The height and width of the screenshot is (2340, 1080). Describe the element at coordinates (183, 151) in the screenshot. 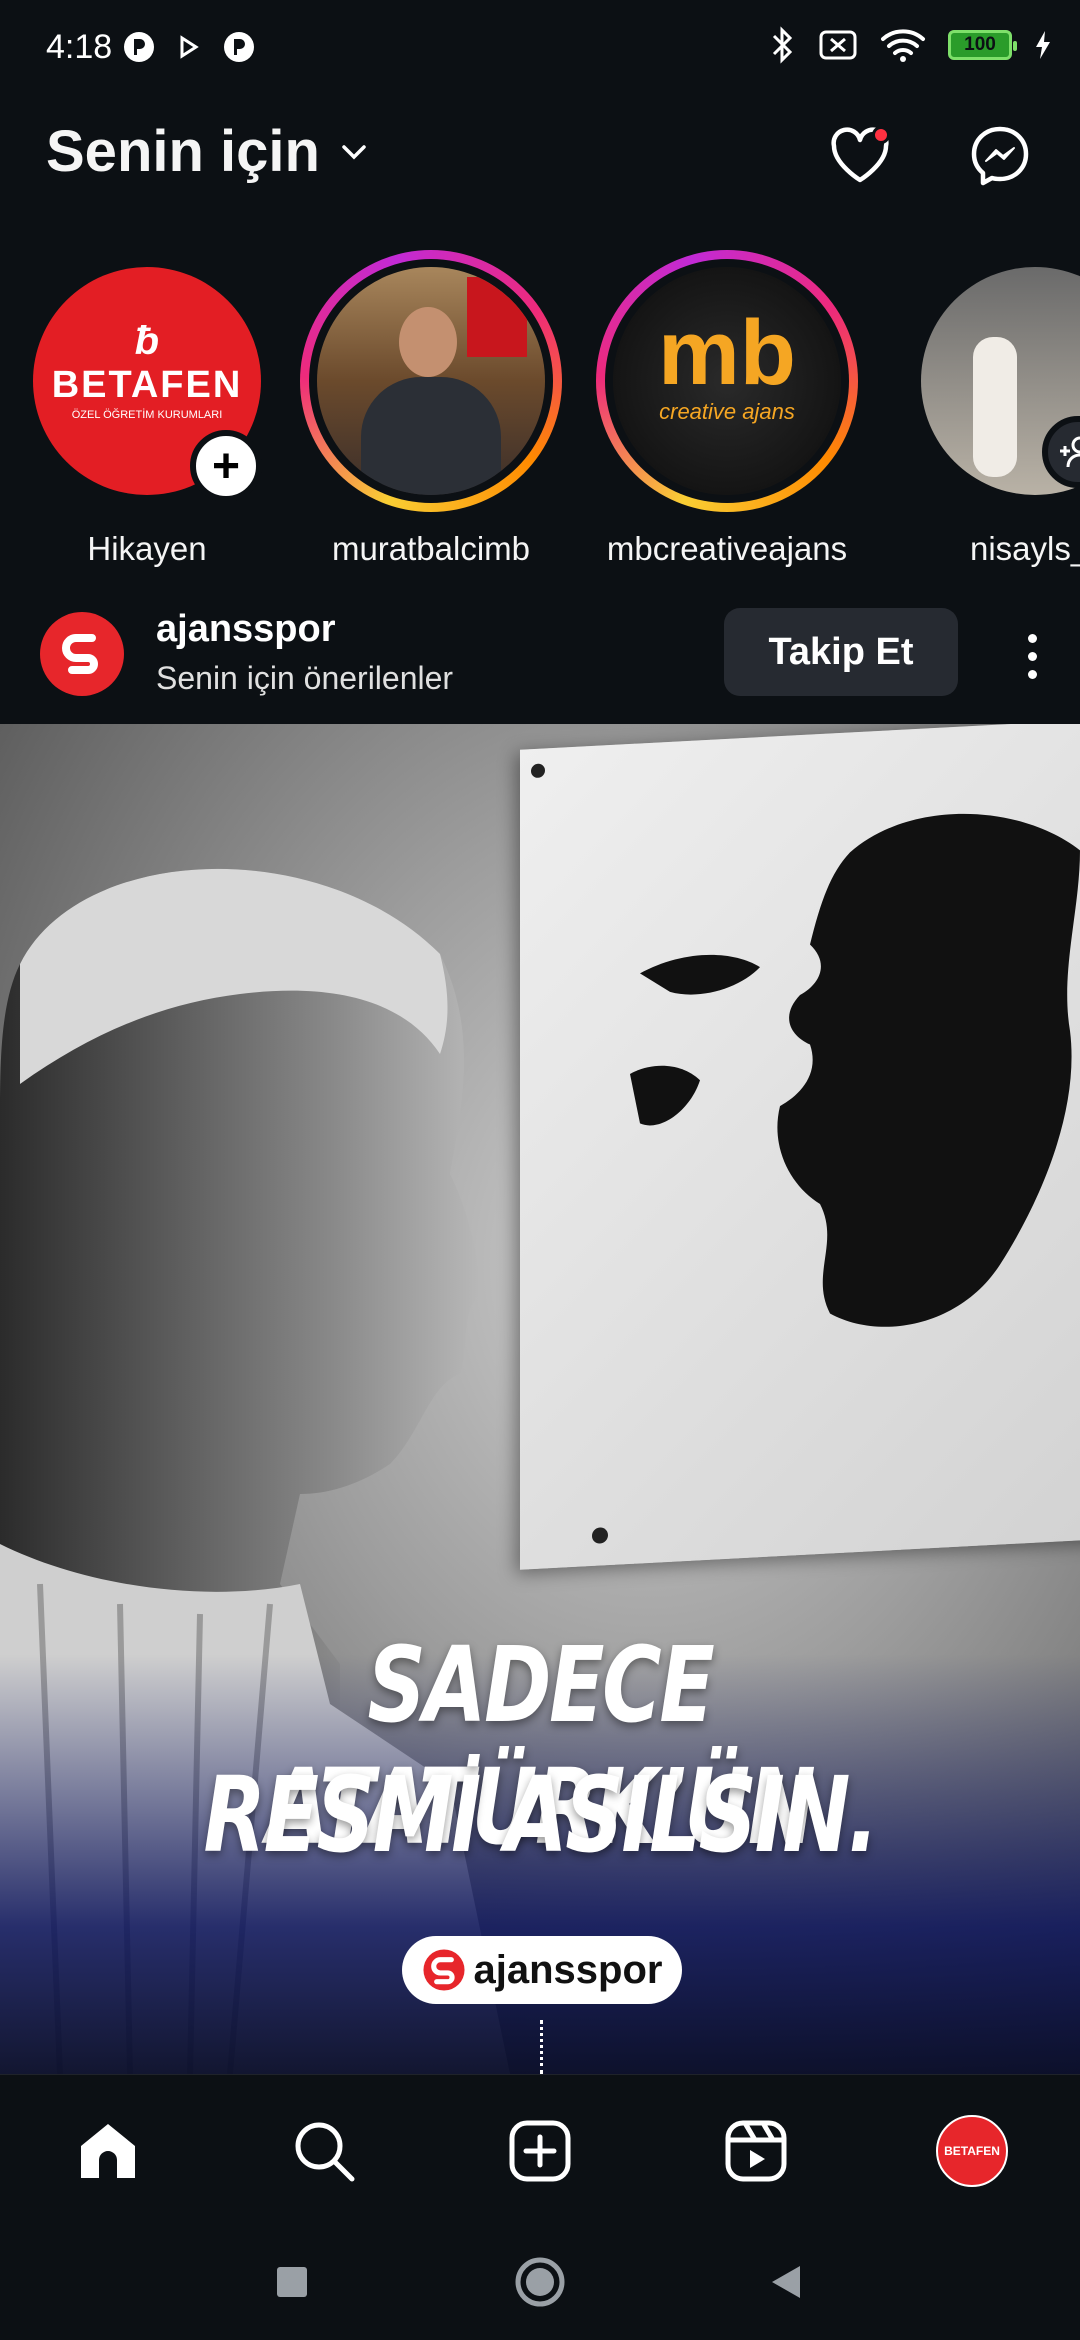

I see `feed-title: Senin için` at that location.